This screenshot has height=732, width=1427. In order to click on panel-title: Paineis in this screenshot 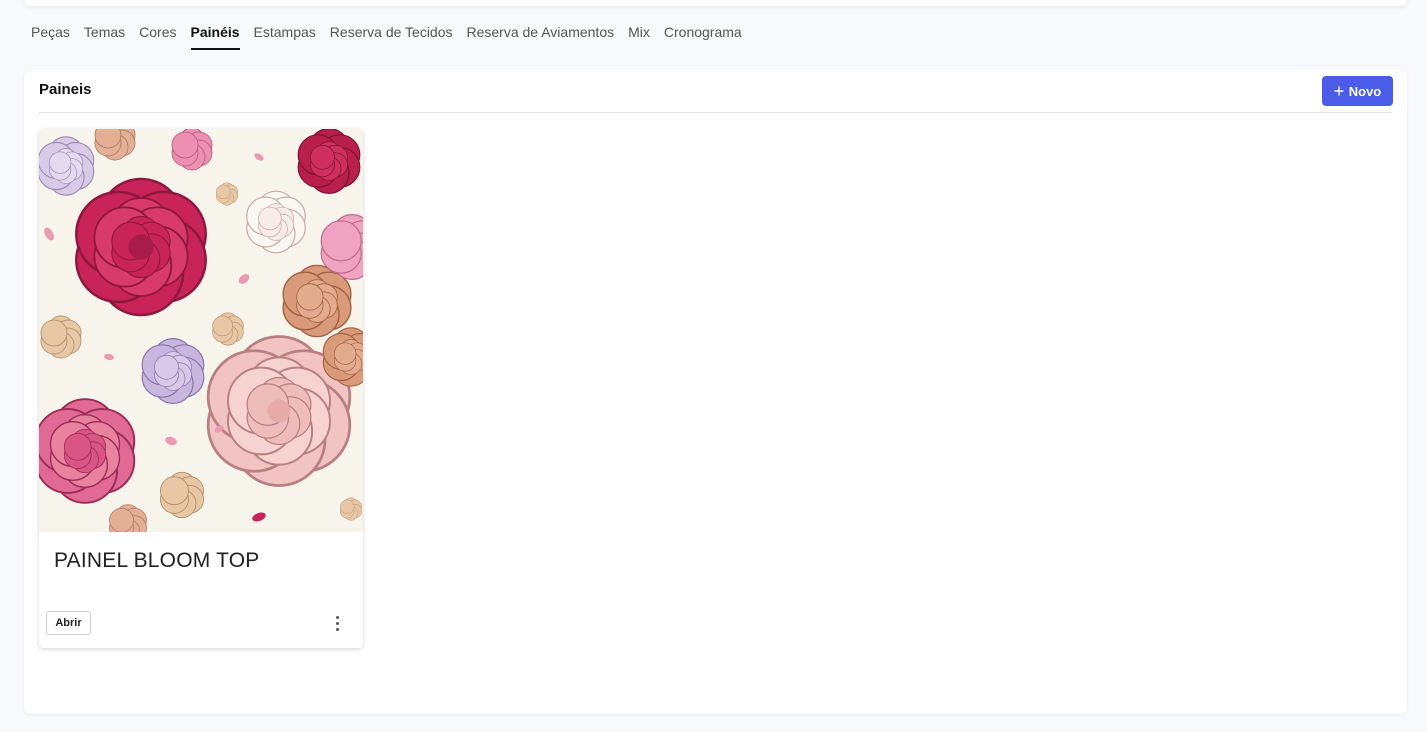, I will do `click(65, 89)`.